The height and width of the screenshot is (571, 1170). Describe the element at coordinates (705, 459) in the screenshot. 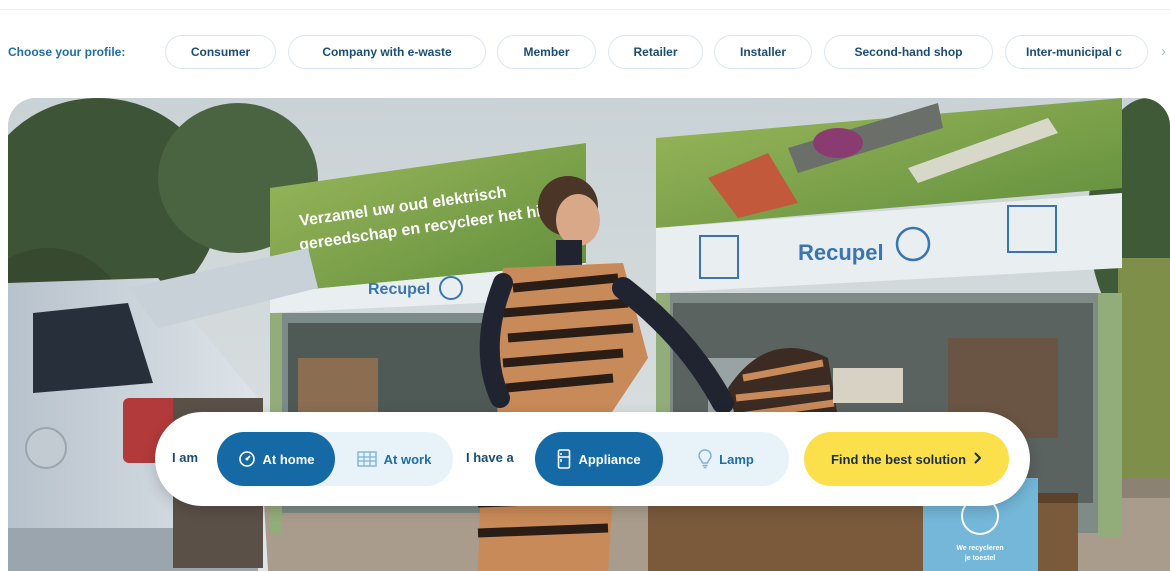

I see `lightbulb-icon` at that location.